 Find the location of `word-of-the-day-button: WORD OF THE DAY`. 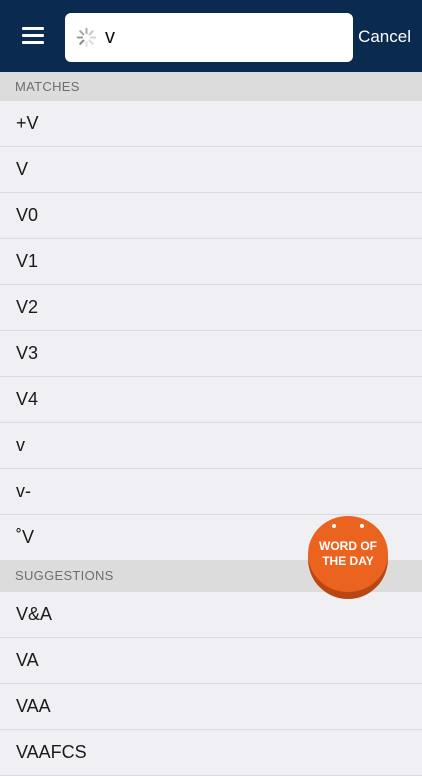

word-of-the-day-button: WORD OF THE DAY is located at coordinates (348, 557).